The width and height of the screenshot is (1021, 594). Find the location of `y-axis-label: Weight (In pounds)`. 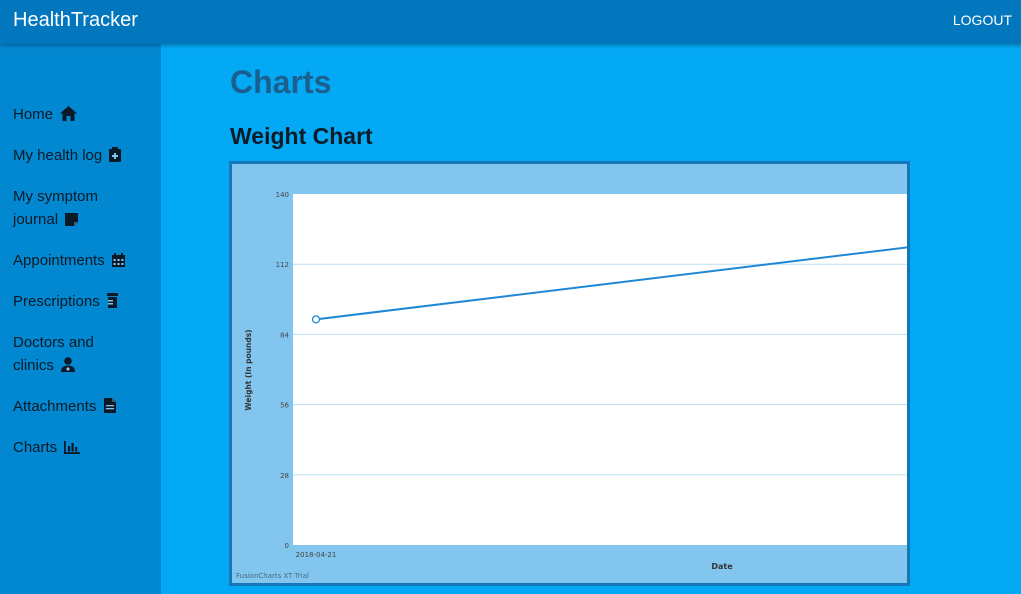

y-axis-label: Weight (In pounds) is located at coordinates (248, 369).